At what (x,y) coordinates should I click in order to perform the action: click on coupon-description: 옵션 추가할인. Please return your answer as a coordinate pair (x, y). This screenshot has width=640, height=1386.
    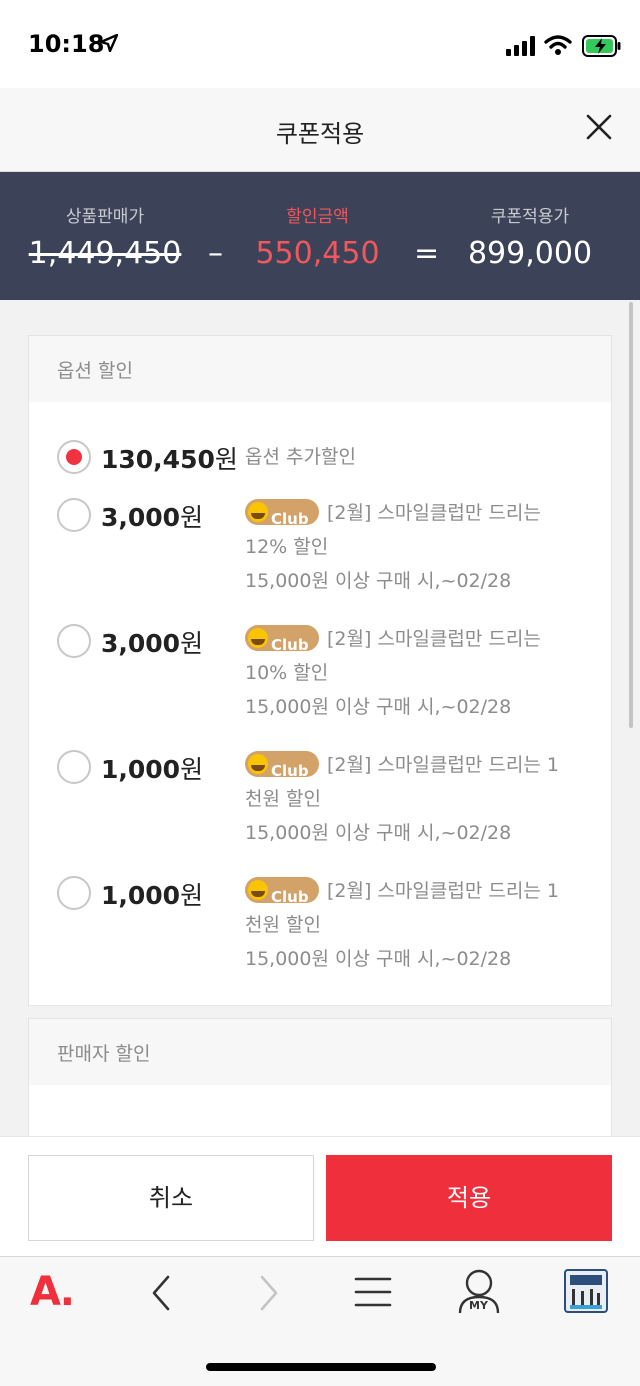
    Looking at the image, I should click on (300, 457).